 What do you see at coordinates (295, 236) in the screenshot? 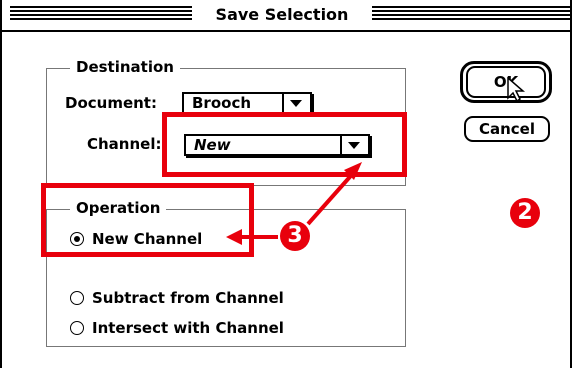
I see `step-3-badge: 3` at bounding box center [295, 236].